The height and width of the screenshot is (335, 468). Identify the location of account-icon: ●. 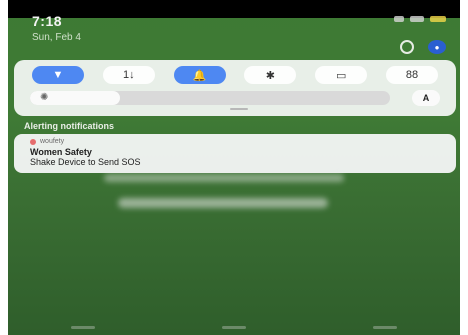
(437, 47).